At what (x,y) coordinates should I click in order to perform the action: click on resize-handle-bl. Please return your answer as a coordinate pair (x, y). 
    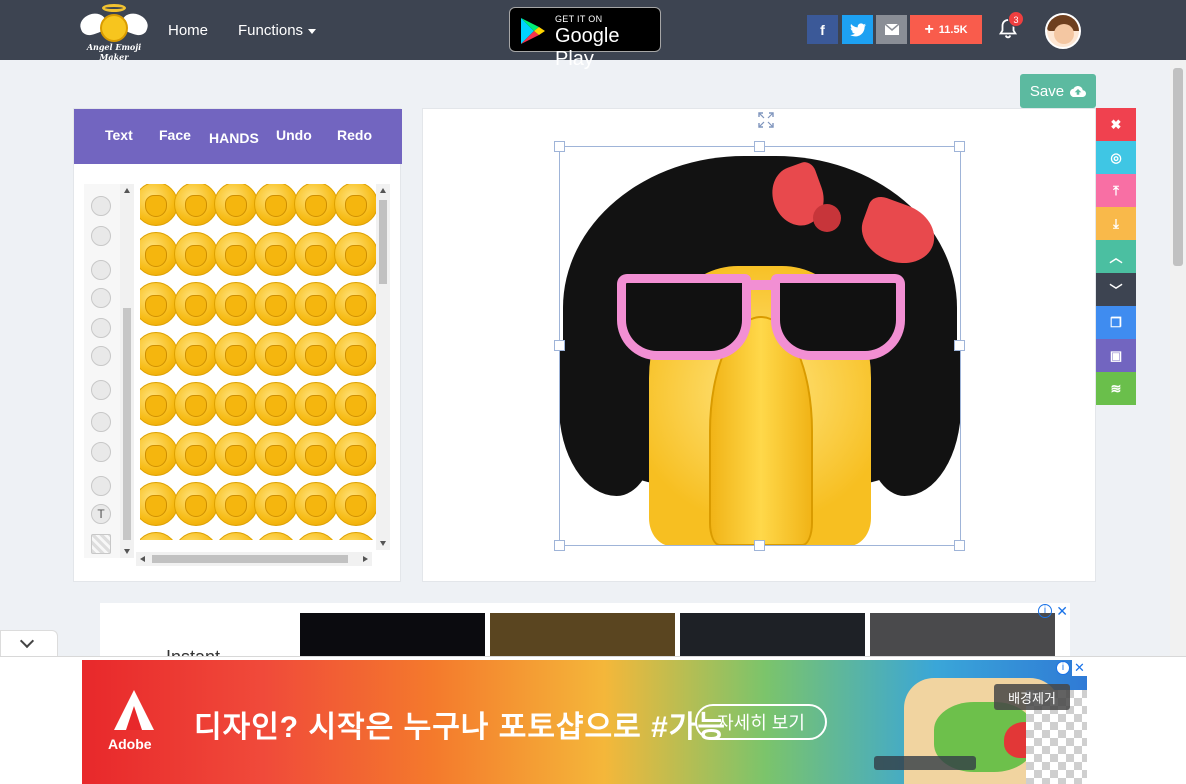
    Looking at the image, I should click on (559, 545).